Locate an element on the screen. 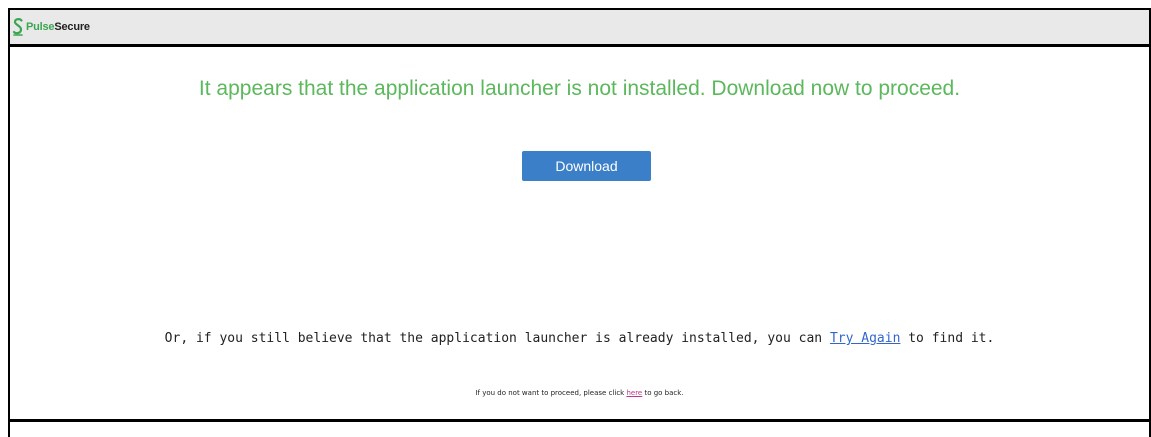  go-back-link: here is located at coordinates (634, 393).